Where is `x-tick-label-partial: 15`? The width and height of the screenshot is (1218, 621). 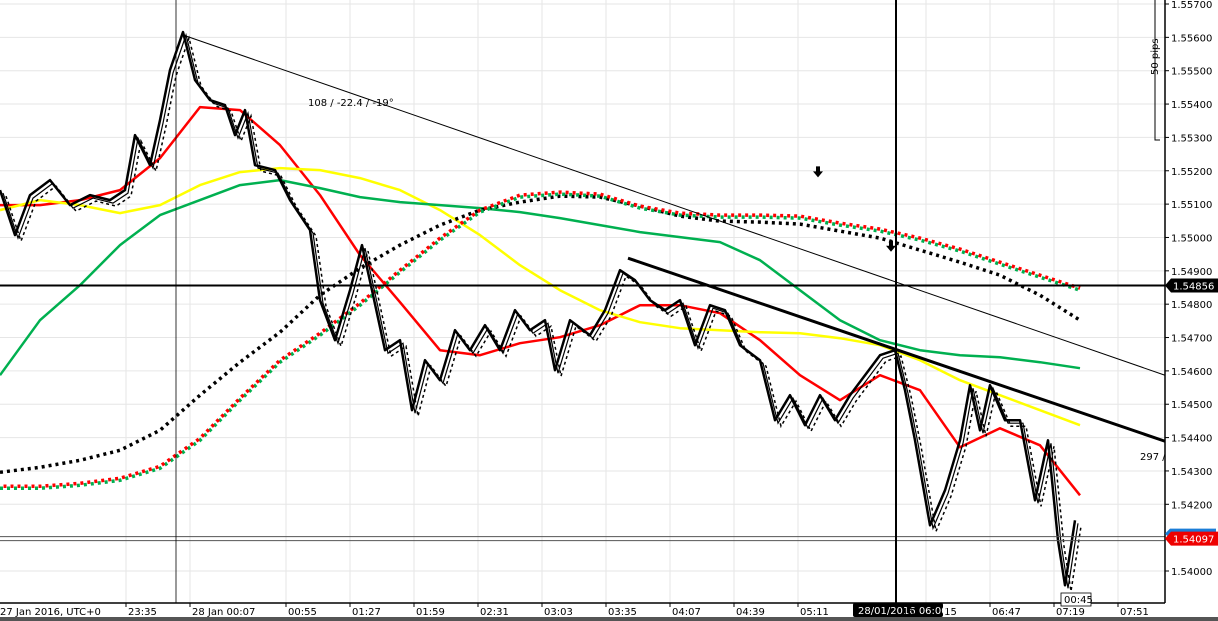 x-tick-label-partial: 15 is located at coordinates (908, 612).